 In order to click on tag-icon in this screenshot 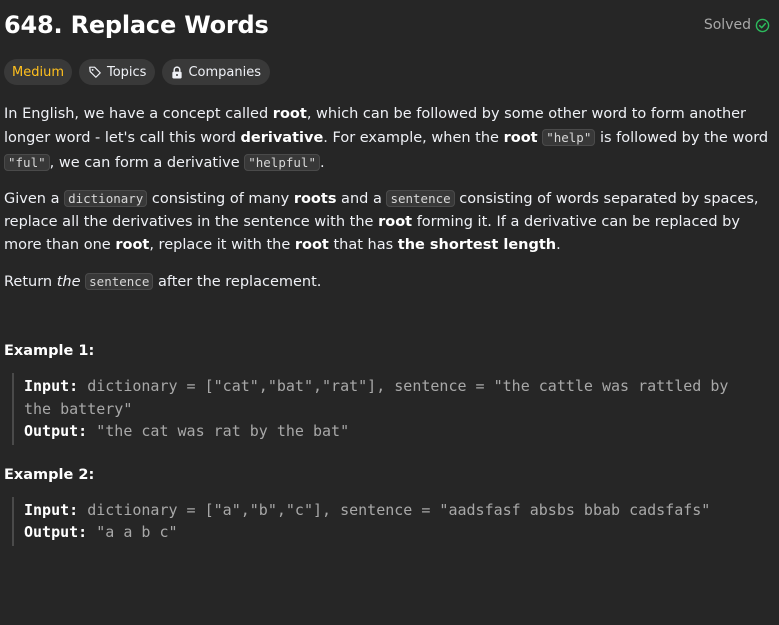, I will do `click(95, 72)`.